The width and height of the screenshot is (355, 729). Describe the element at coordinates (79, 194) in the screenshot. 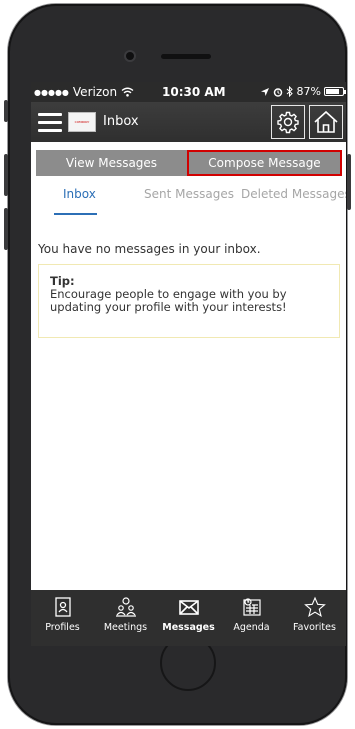

I see `tab-inbox: Inbox` at that location.